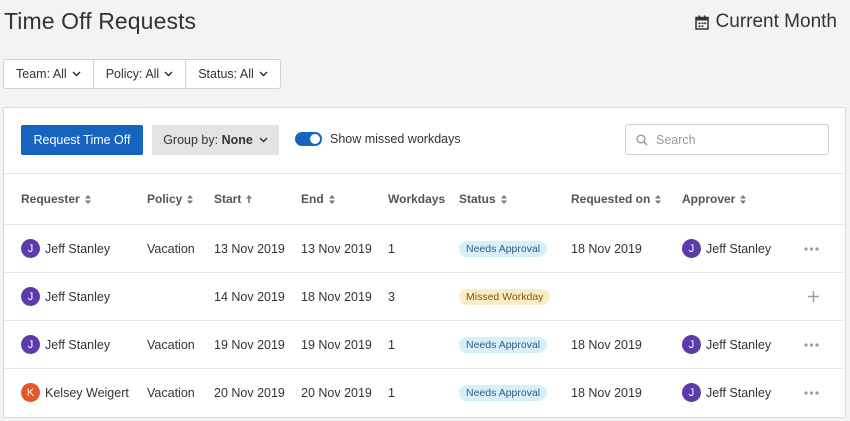 The width and height of the screenshot is (850, 421). What do you see at coordinates (100, 21) in the screenshot?
I see `page-title: Time Off Requests` at bounding box center [100, 21].